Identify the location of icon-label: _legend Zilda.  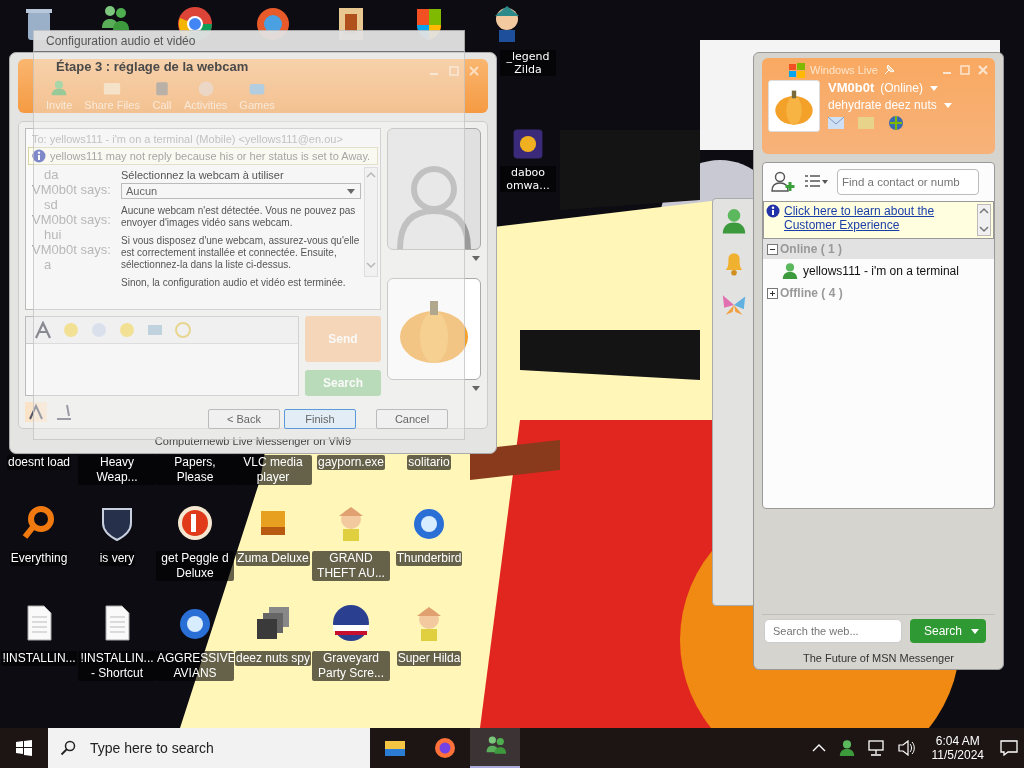
(528, 63).